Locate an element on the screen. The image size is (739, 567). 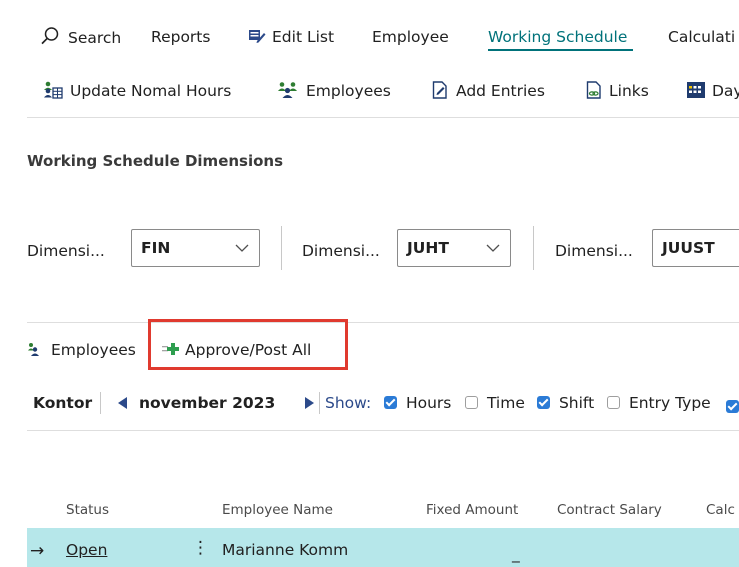
day-button: Day is located at coordinates (712, 91).